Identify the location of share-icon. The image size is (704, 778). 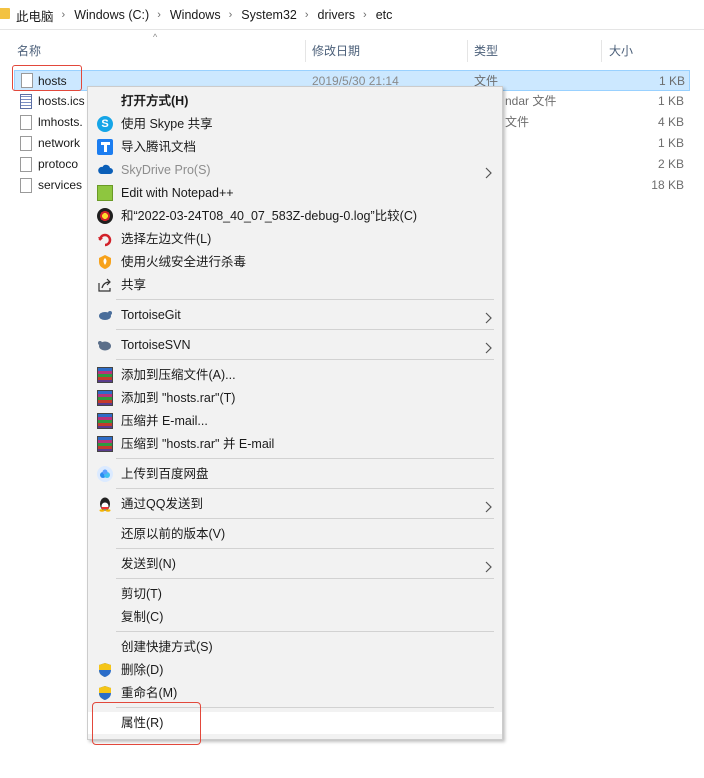
(105, 285).